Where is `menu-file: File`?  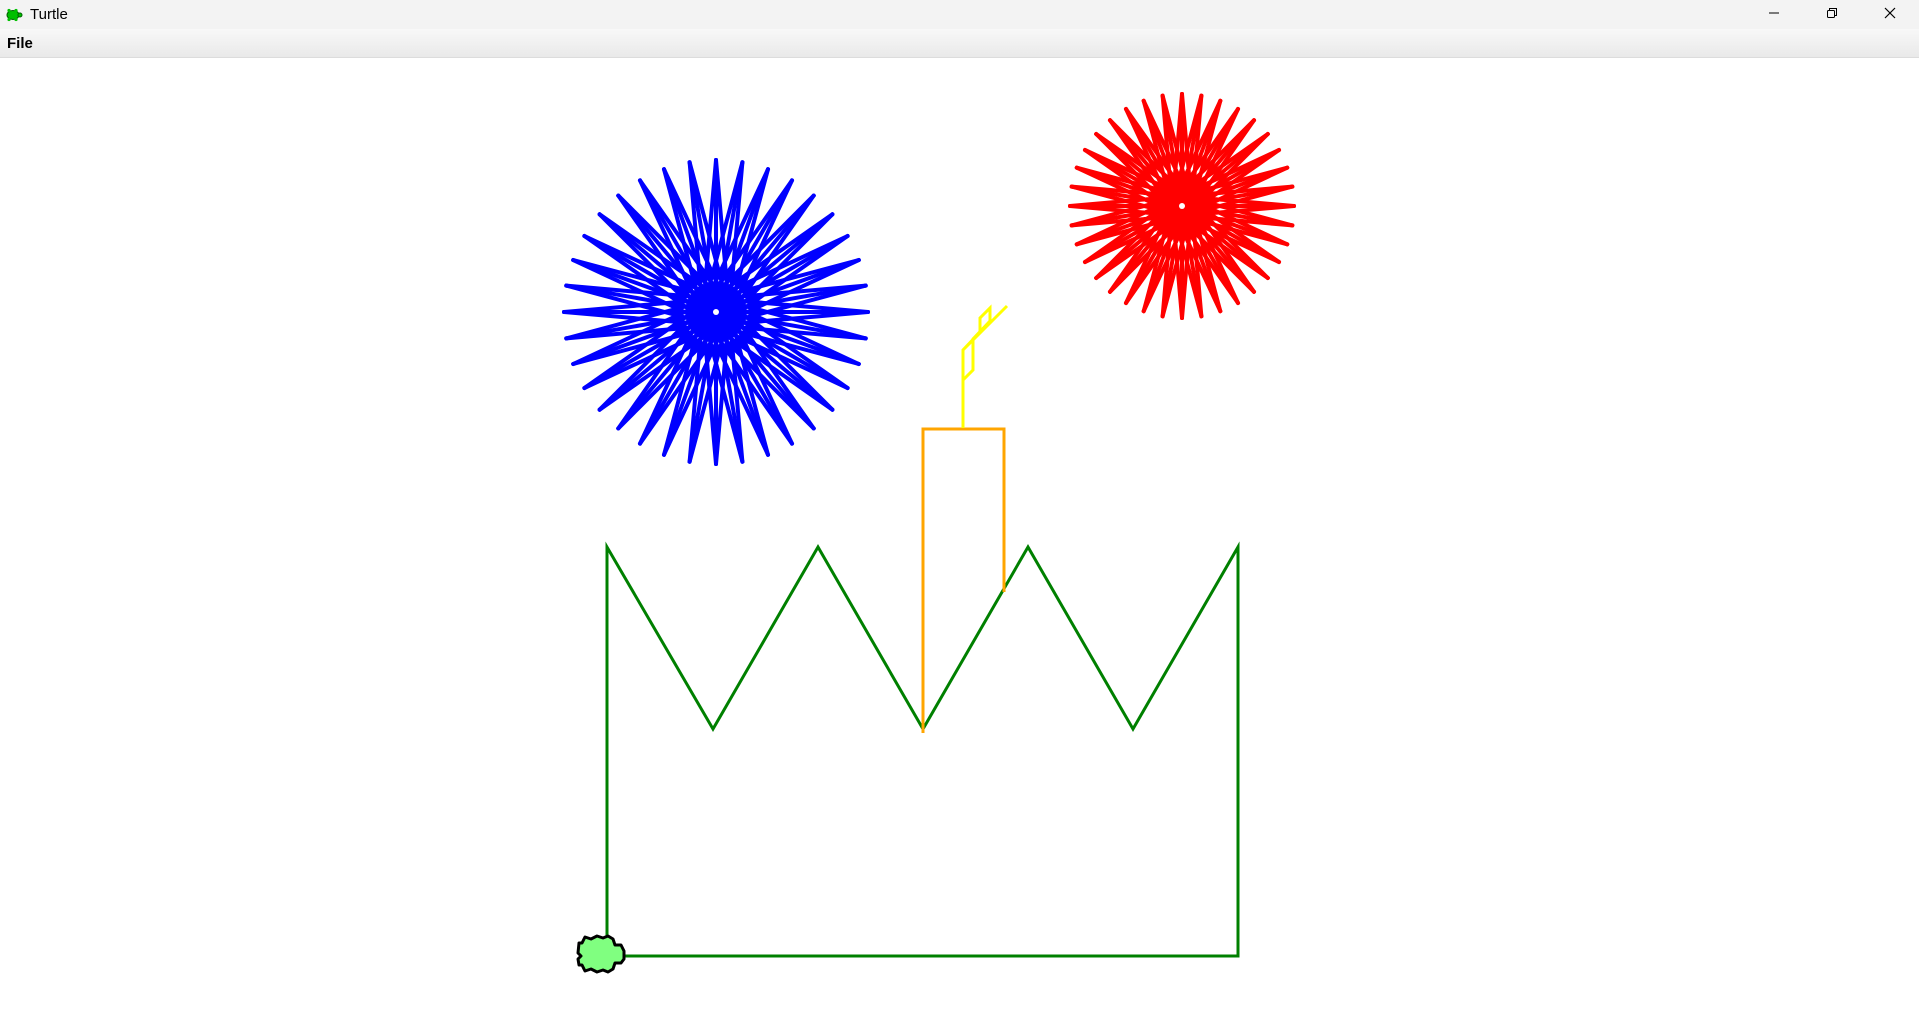 menu-file: File is located at coordinates (20, 43).